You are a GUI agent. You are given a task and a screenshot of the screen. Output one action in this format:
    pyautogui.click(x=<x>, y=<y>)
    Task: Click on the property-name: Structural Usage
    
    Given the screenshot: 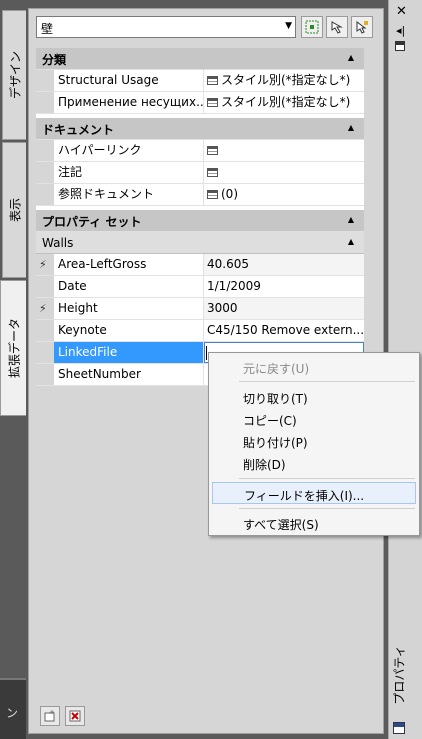 What is the action you would take?
    pyautogui.click(x=129, y=80)
    